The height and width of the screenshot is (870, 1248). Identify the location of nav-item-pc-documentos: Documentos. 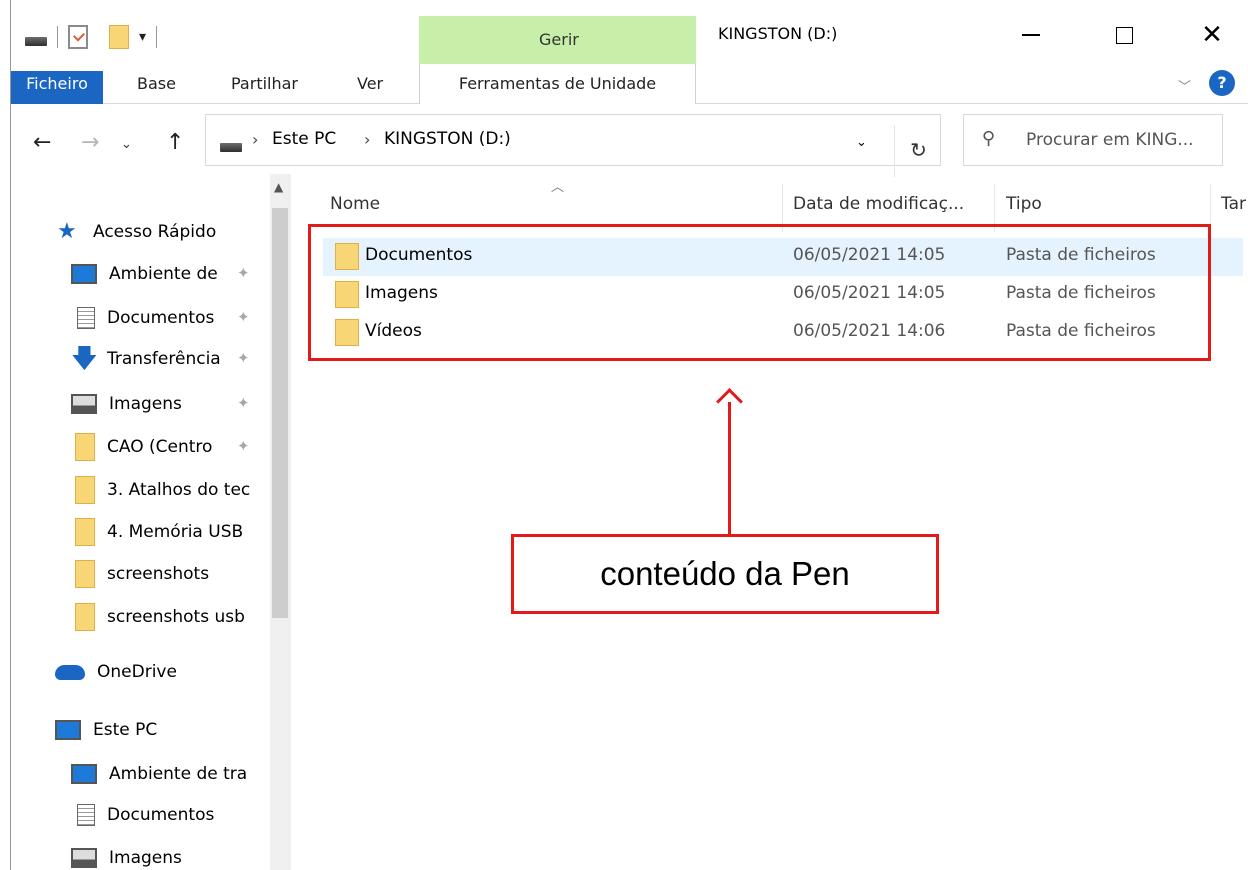
(174, 815).